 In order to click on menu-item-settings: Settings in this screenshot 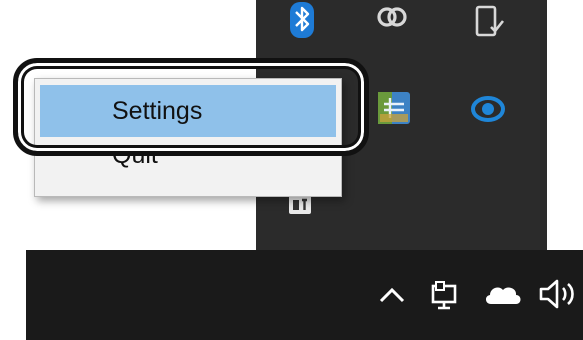, I will do `click(188, 111)`.